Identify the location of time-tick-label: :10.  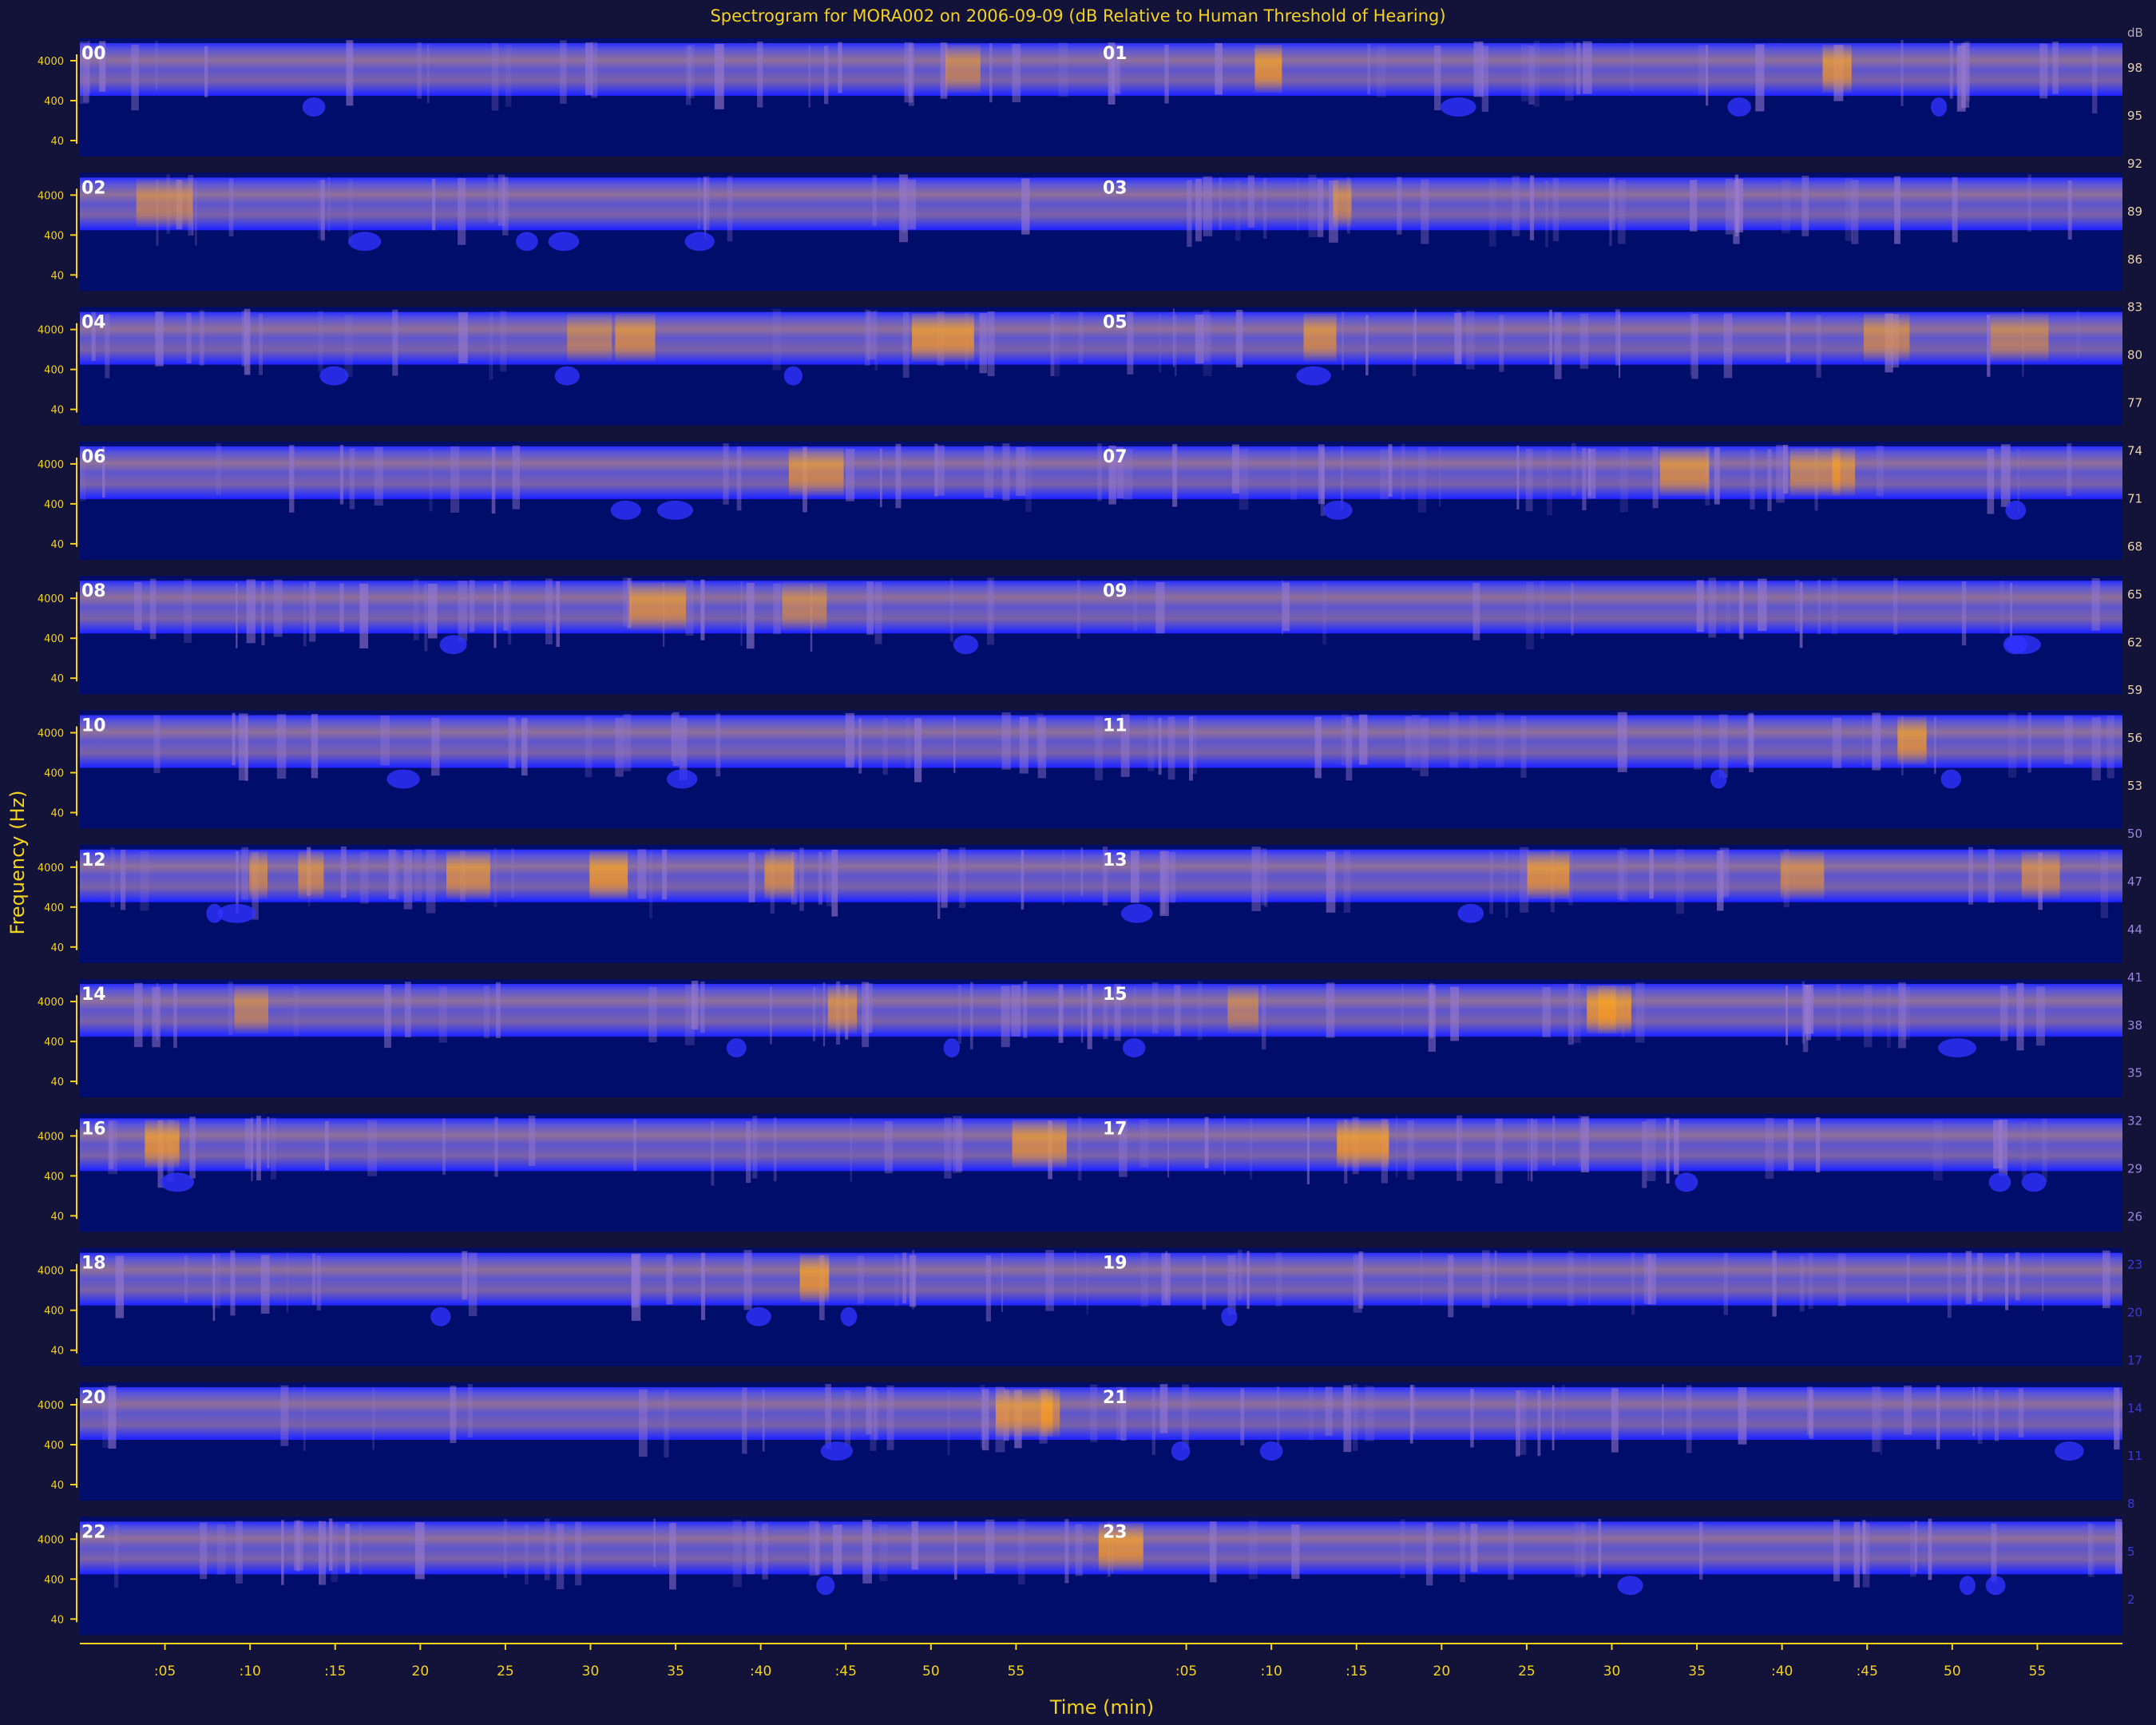
(249, 1672).